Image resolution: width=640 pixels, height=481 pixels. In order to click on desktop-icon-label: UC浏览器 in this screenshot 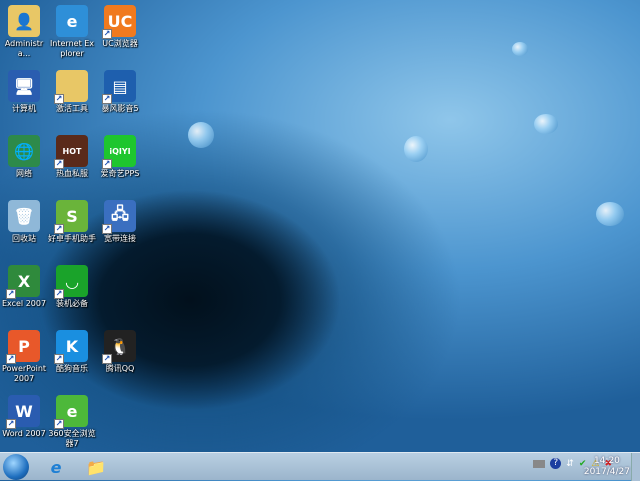, I will do `click(120, 43)`.